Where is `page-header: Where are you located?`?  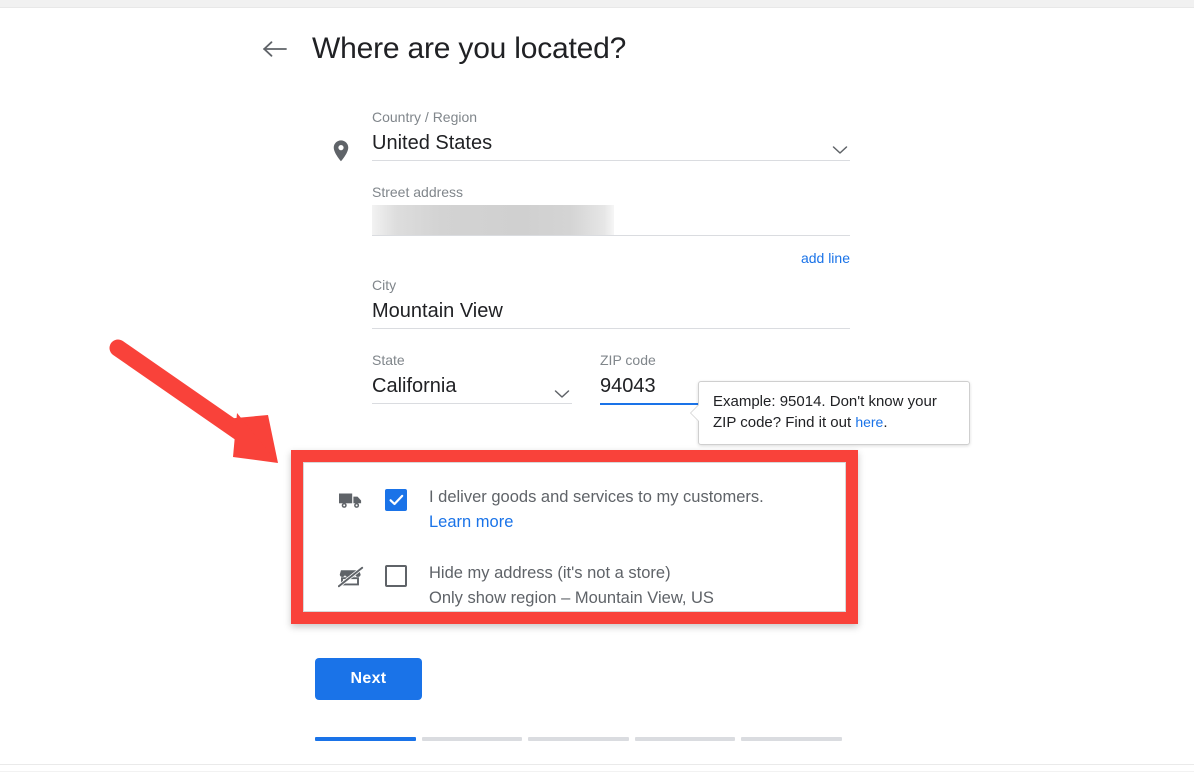
page-header: Where are you located? is located at coordinates (442, 49).